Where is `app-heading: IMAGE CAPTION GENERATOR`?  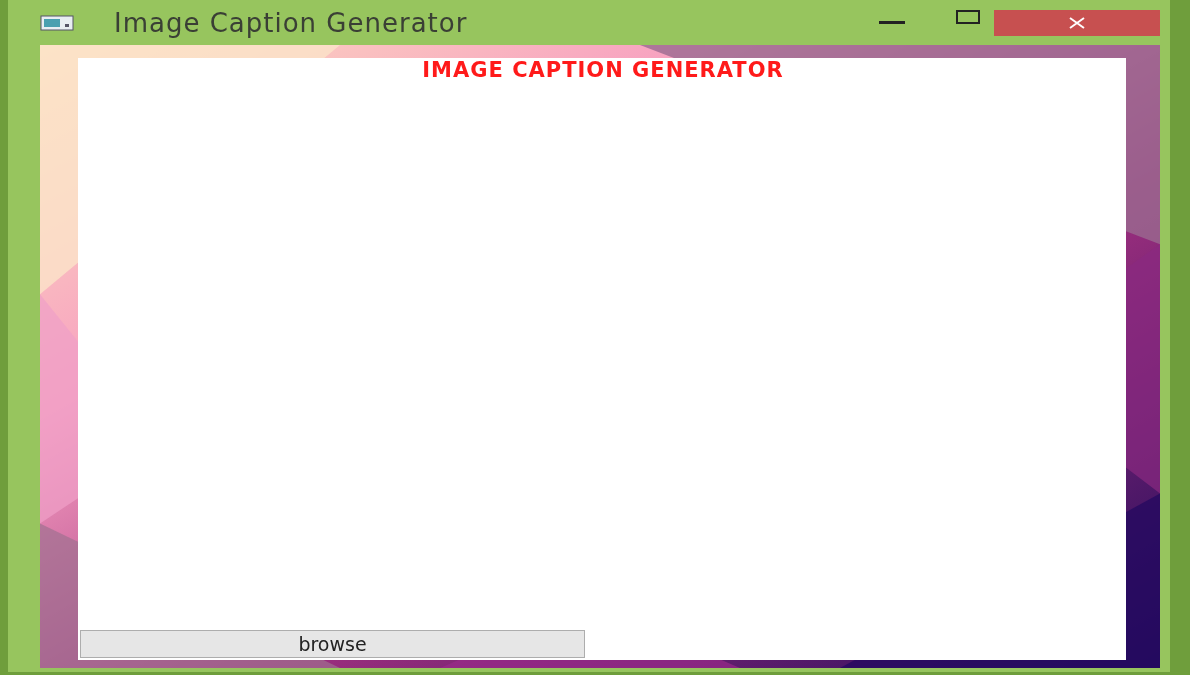
app-heading: IMAGE CAPTION GENERATOR is located at coordinates (603, 70).